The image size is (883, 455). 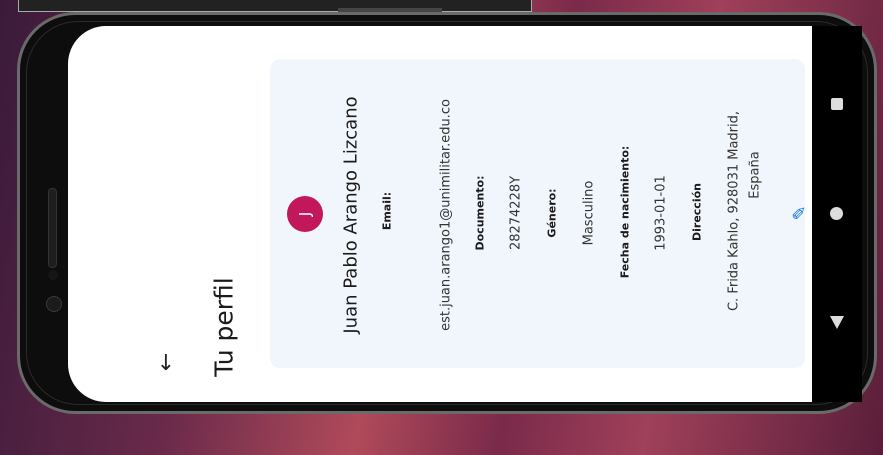 I want to click on birth-label: Fecha de nacimiento:, so click(x=625, y=212).